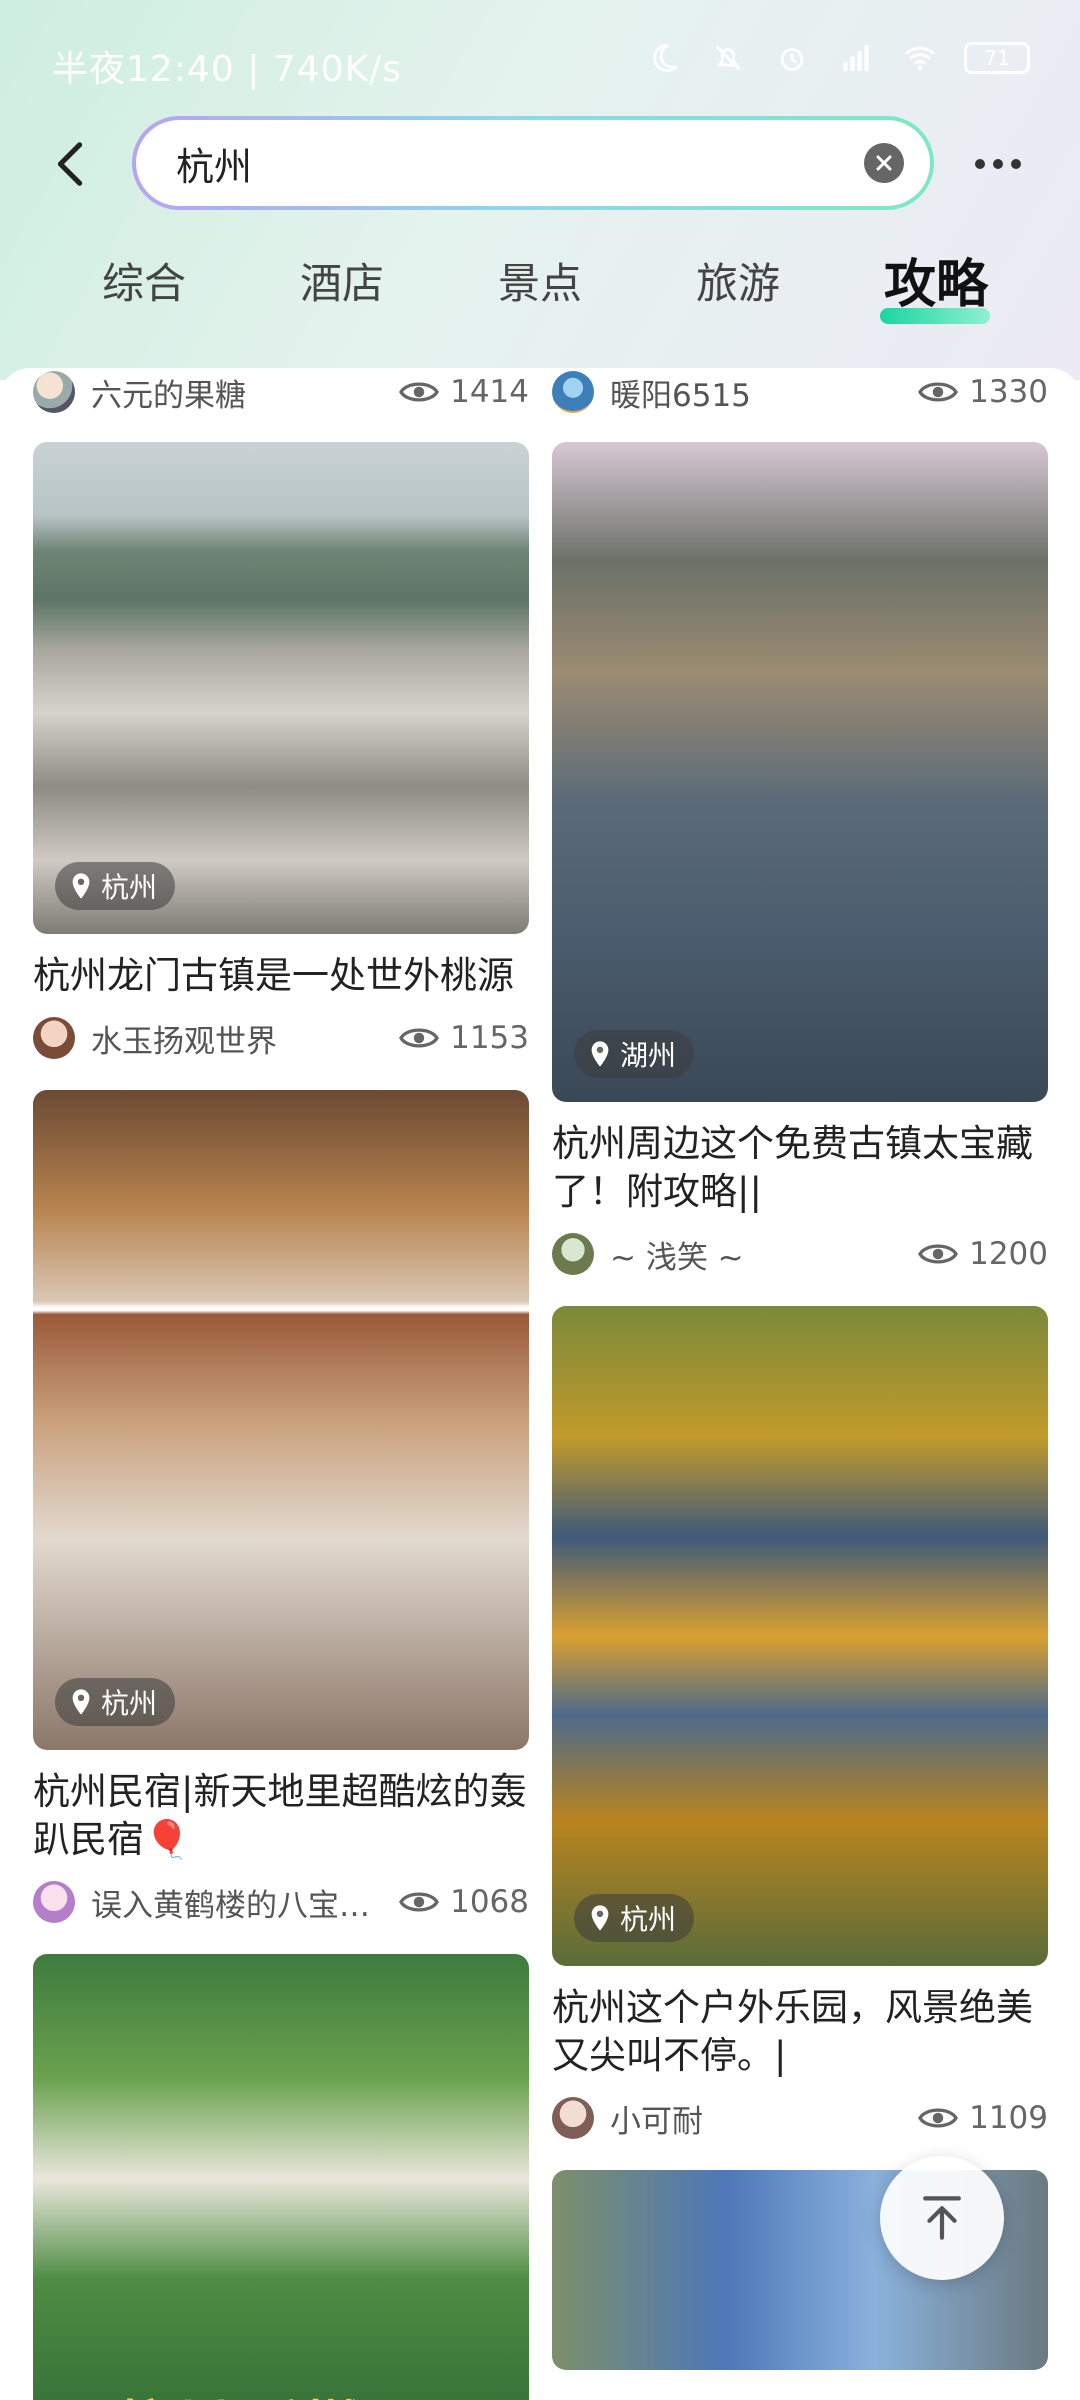  I want to click on author-name: 暖阳6515, so click(759, 392).